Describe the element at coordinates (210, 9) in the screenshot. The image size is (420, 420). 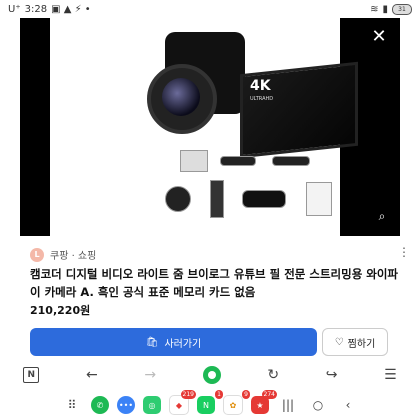
I see `status-bar: U⁺ 3:28 ▣ ▲ ⚡ • ≋ ▮ 31` at that location.